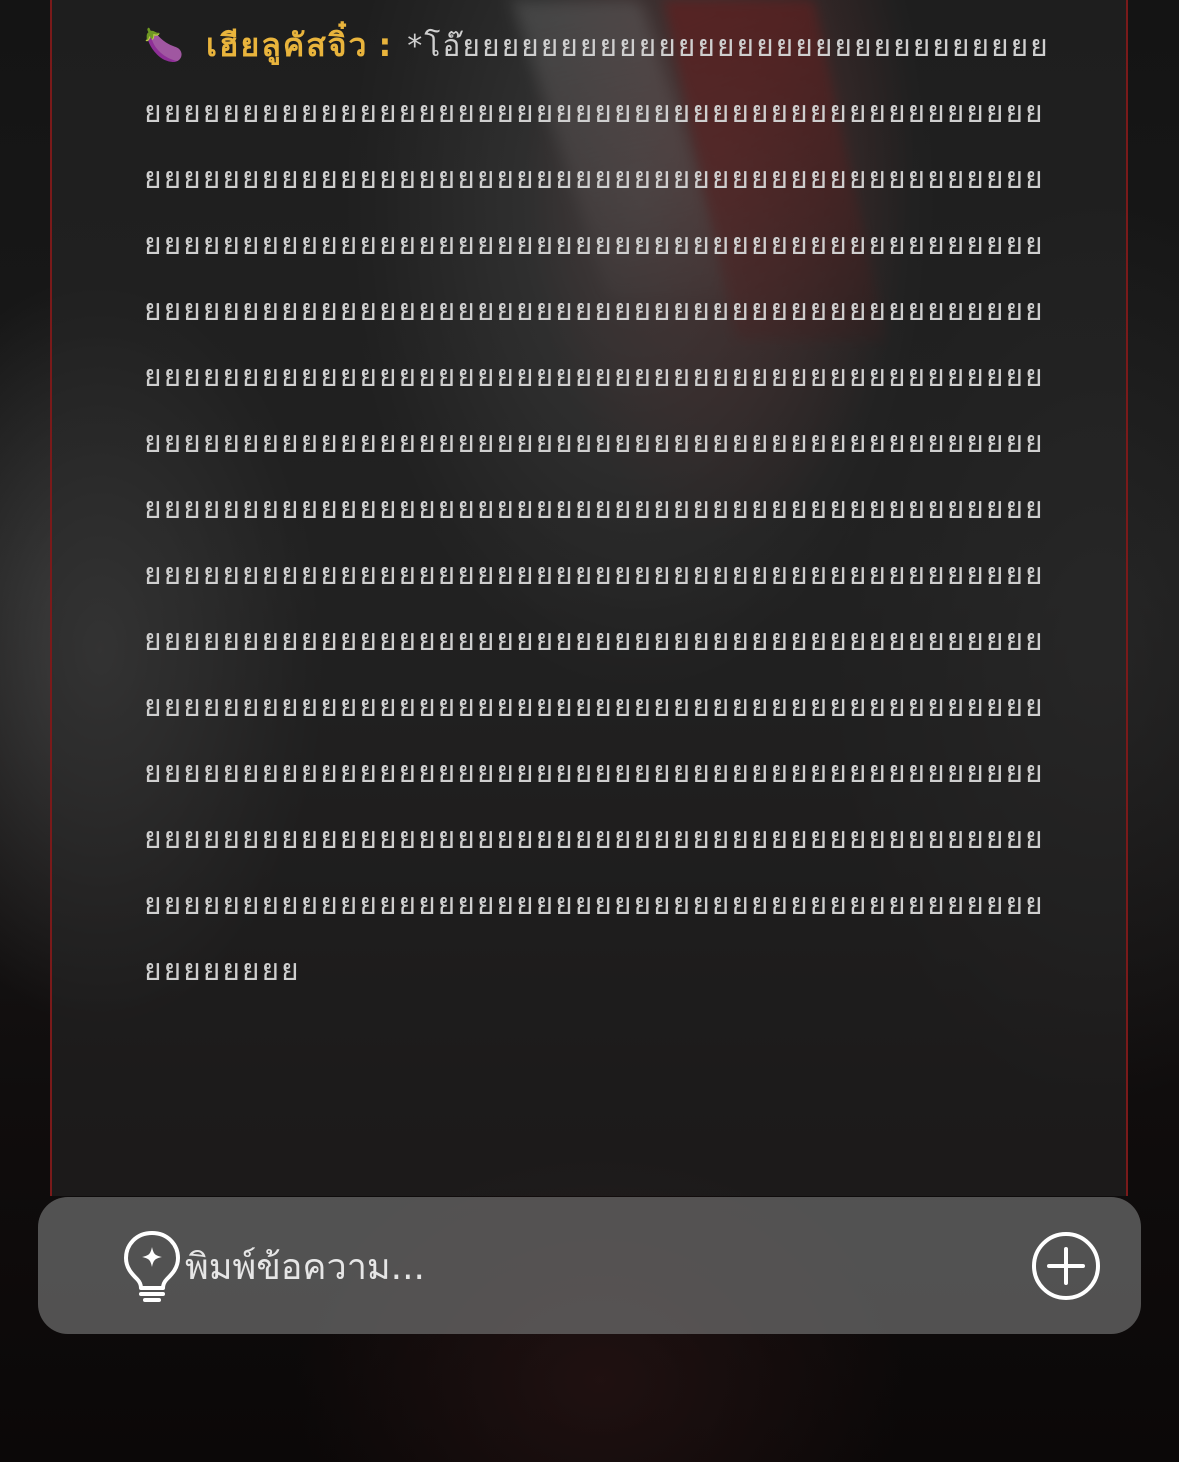  What do you see at coordinates (287, 45) in the screenshot?
I see `message-sender-name: เฮียลูคัสจิ๋ว` at bounding box center [287, 45].